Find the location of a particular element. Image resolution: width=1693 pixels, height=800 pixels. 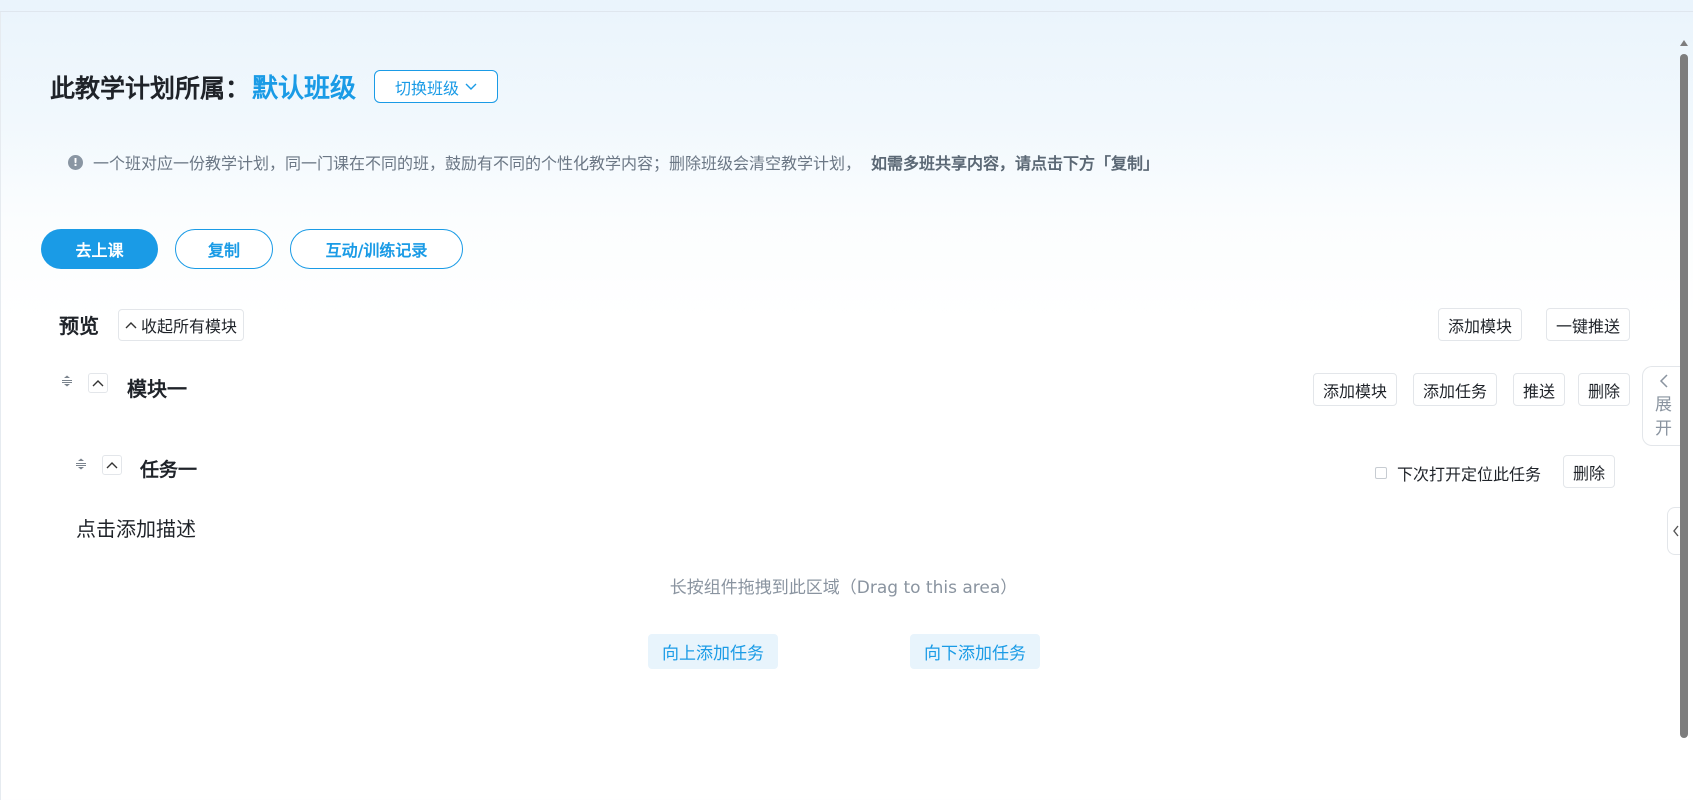

copy-button: 复制 is located at coordinates (224, 249).